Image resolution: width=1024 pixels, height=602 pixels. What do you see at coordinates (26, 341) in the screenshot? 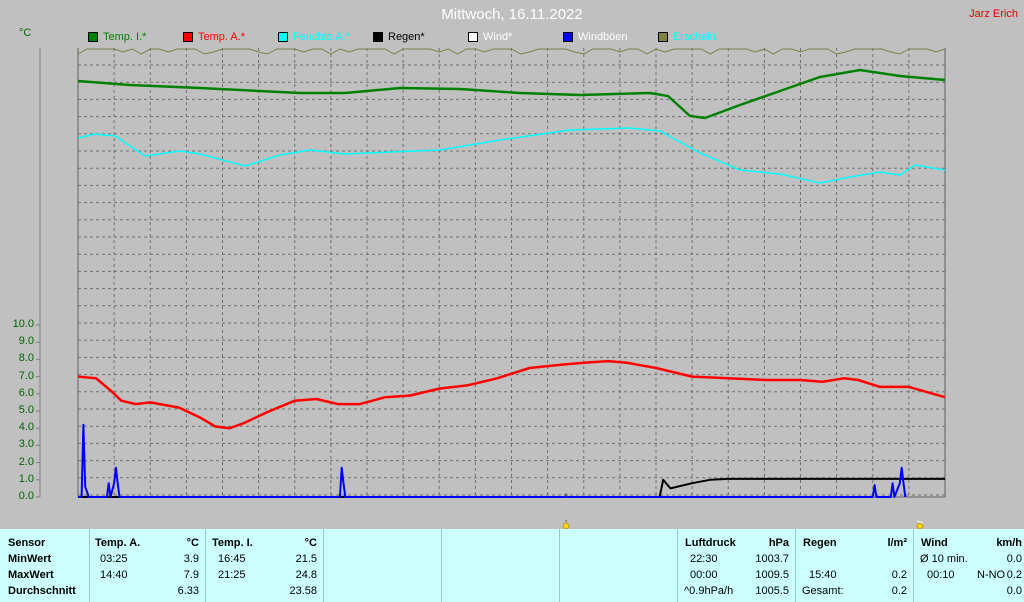
I see `y-tick-label: 9.0` at bounding box center [26, 341].